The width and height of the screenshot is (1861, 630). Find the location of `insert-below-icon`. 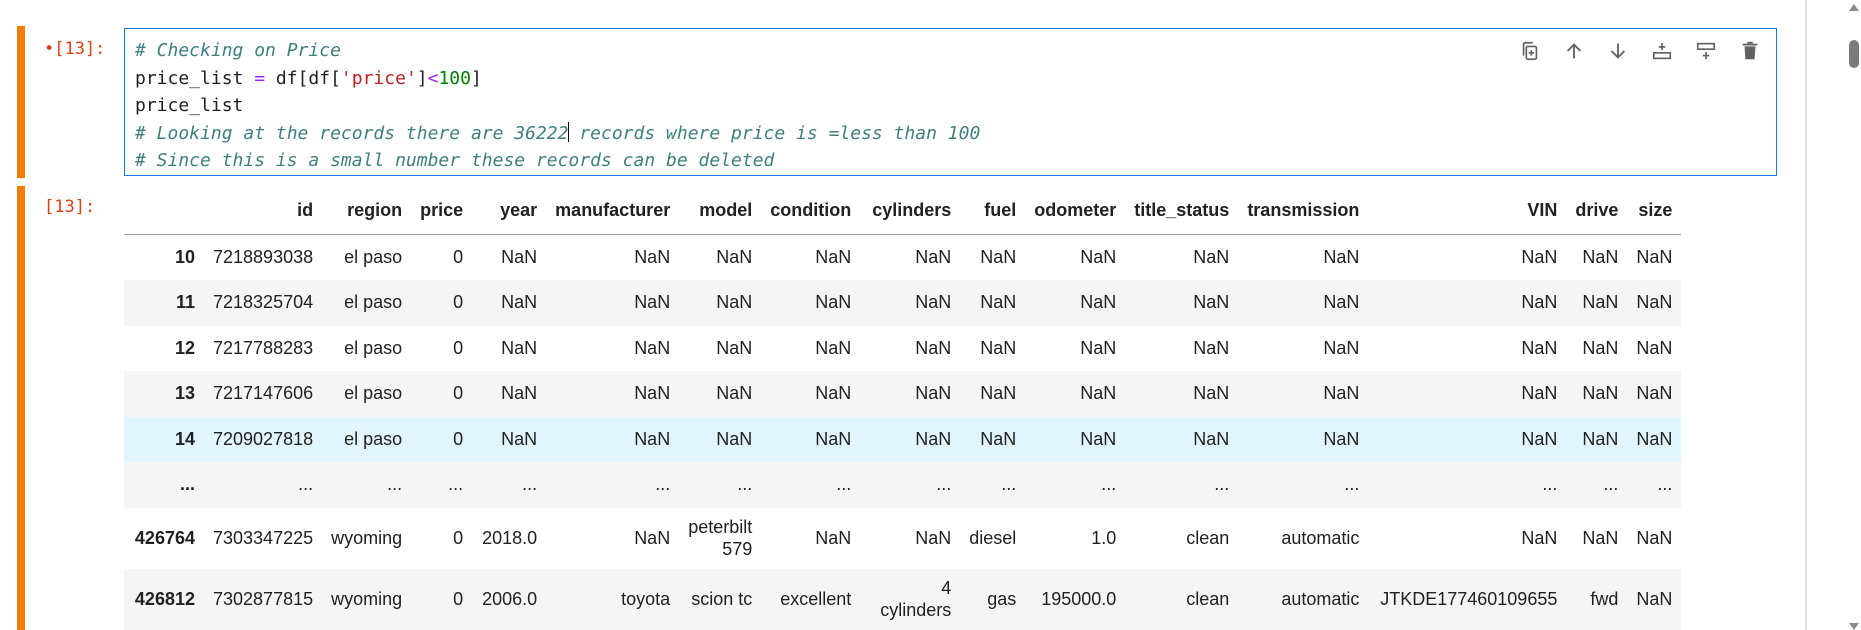

insert-below-icon is located at coordinates (1706, 51).